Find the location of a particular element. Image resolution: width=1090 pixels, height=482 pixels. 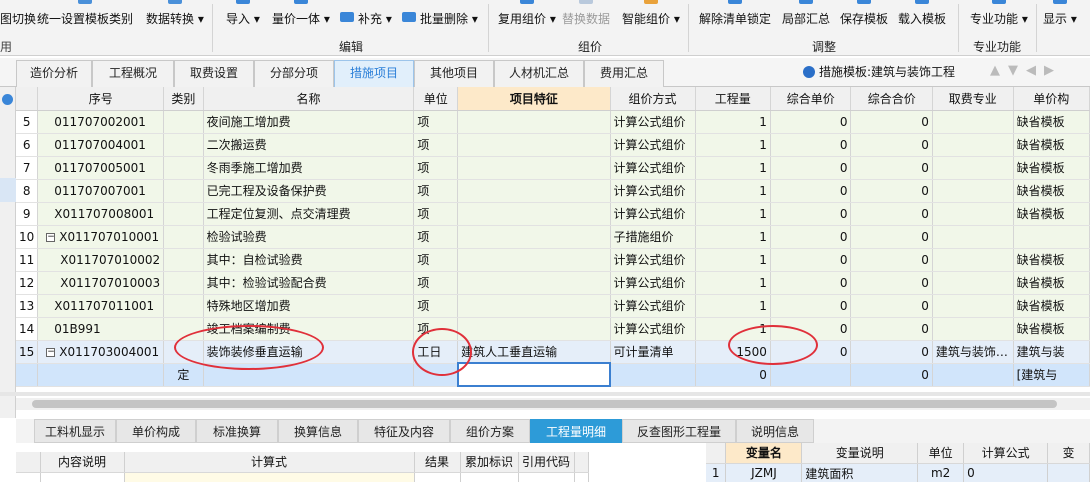

move-arrows-icon: ▲▼◀▶ is located at coordinates (1026, 70).